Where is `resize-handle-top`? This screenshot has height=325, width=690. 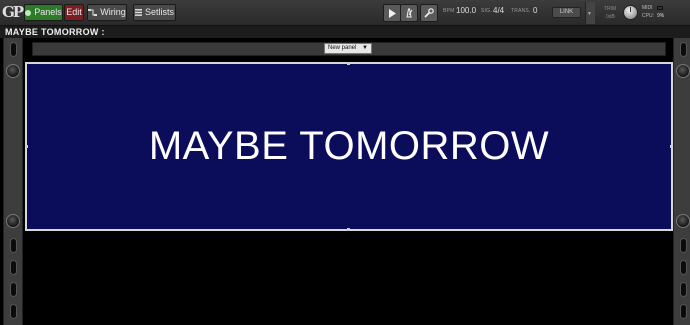
resize-handle-top is located at coordinates (348, 63).